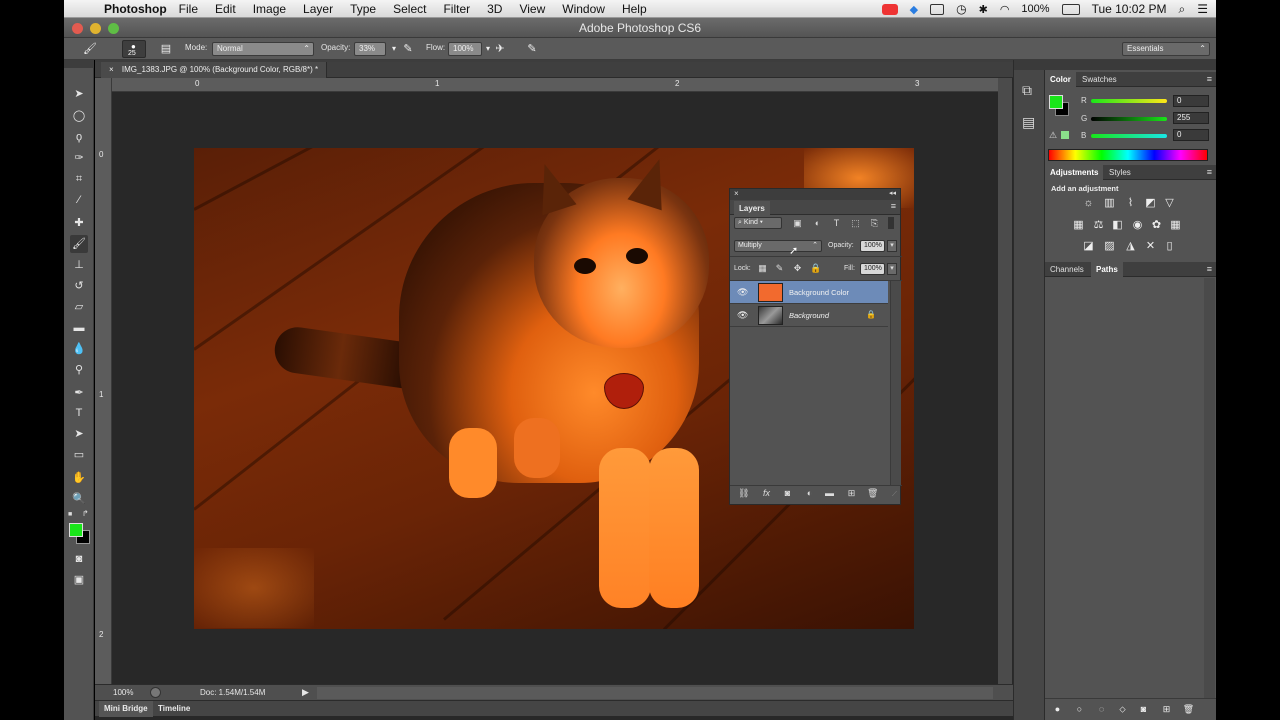  I want to click on gradient-tool-icon: ▬, so click(79, 328).